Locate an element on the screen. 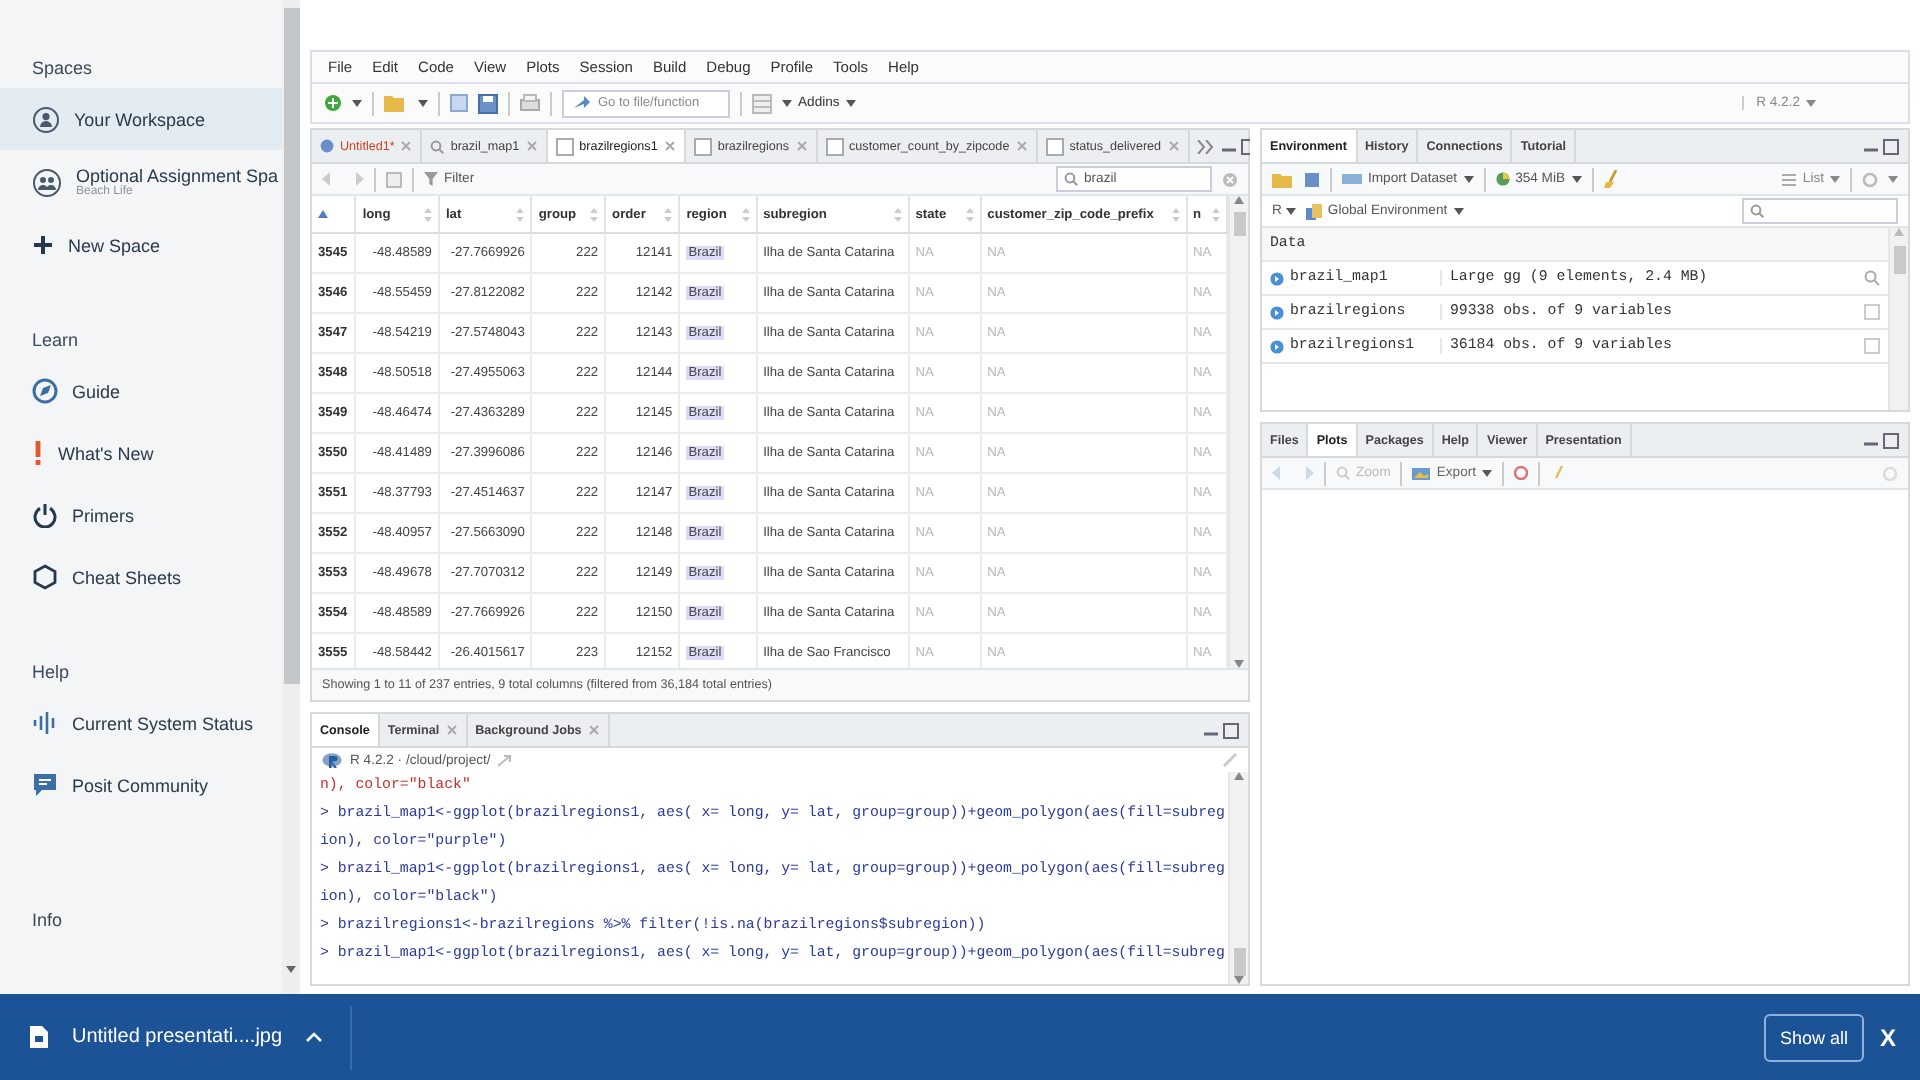 Image resolution: width=1920 pixels, height=1080 pixels. link-arrow-icon is located at coordinates (505, 760).